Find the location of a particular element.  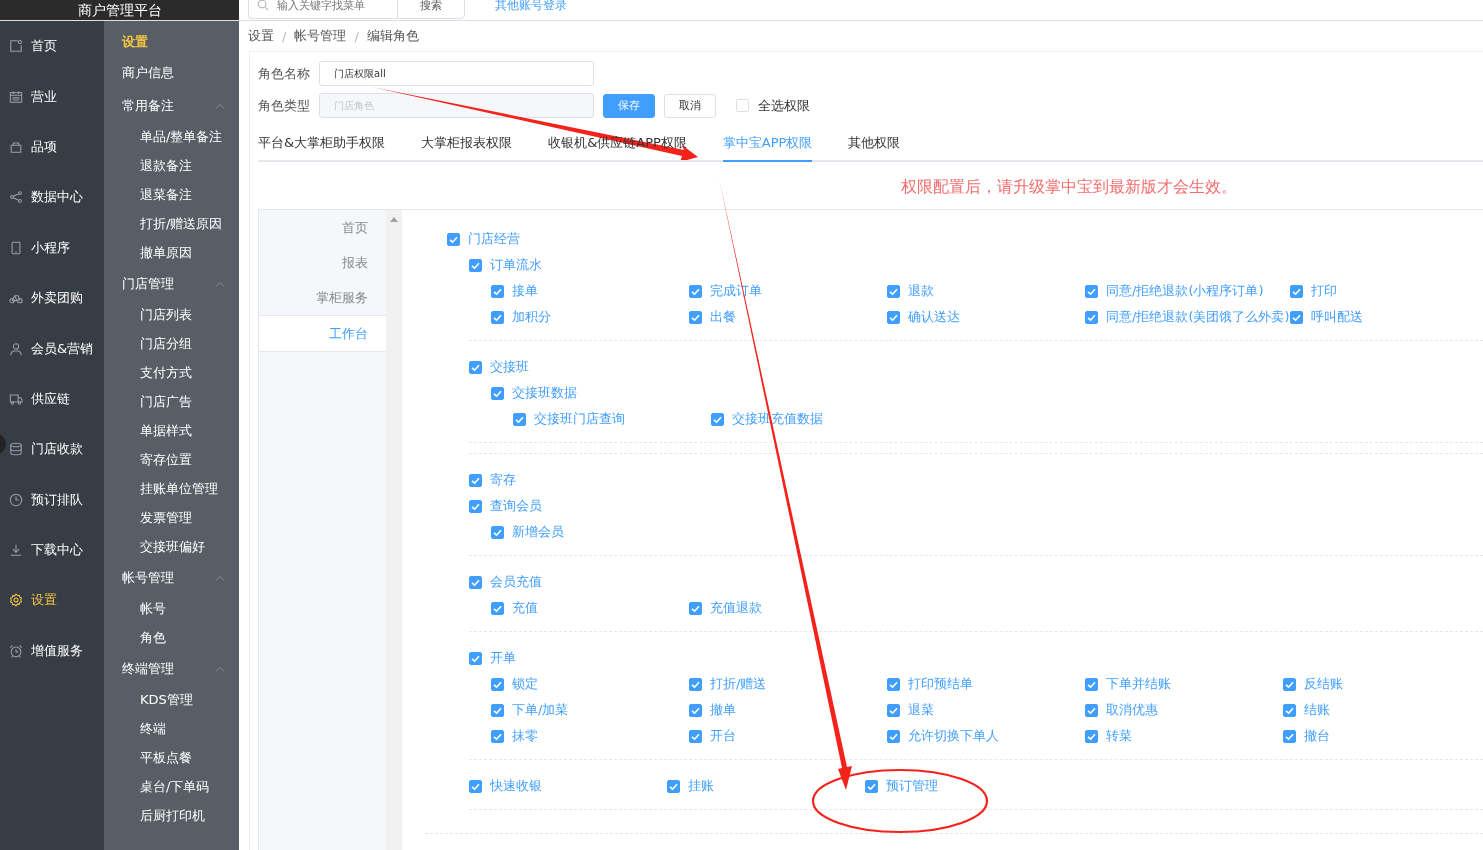

submenu-item: 终端 is located at coordinates (180, 728).